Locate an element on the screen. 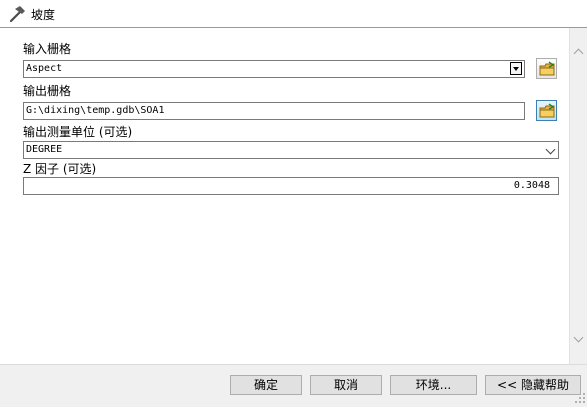 The height and width of the screenshot is (407, 587). resize-grip-icon is located at coordinates (580, 398).